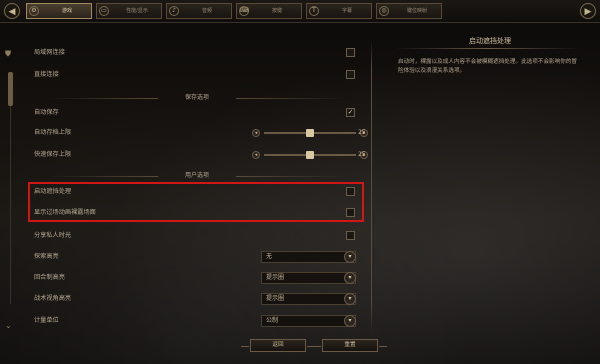 The image size is (600, 364). I want to click on speaker-icon: ♪, so click(174, 11).